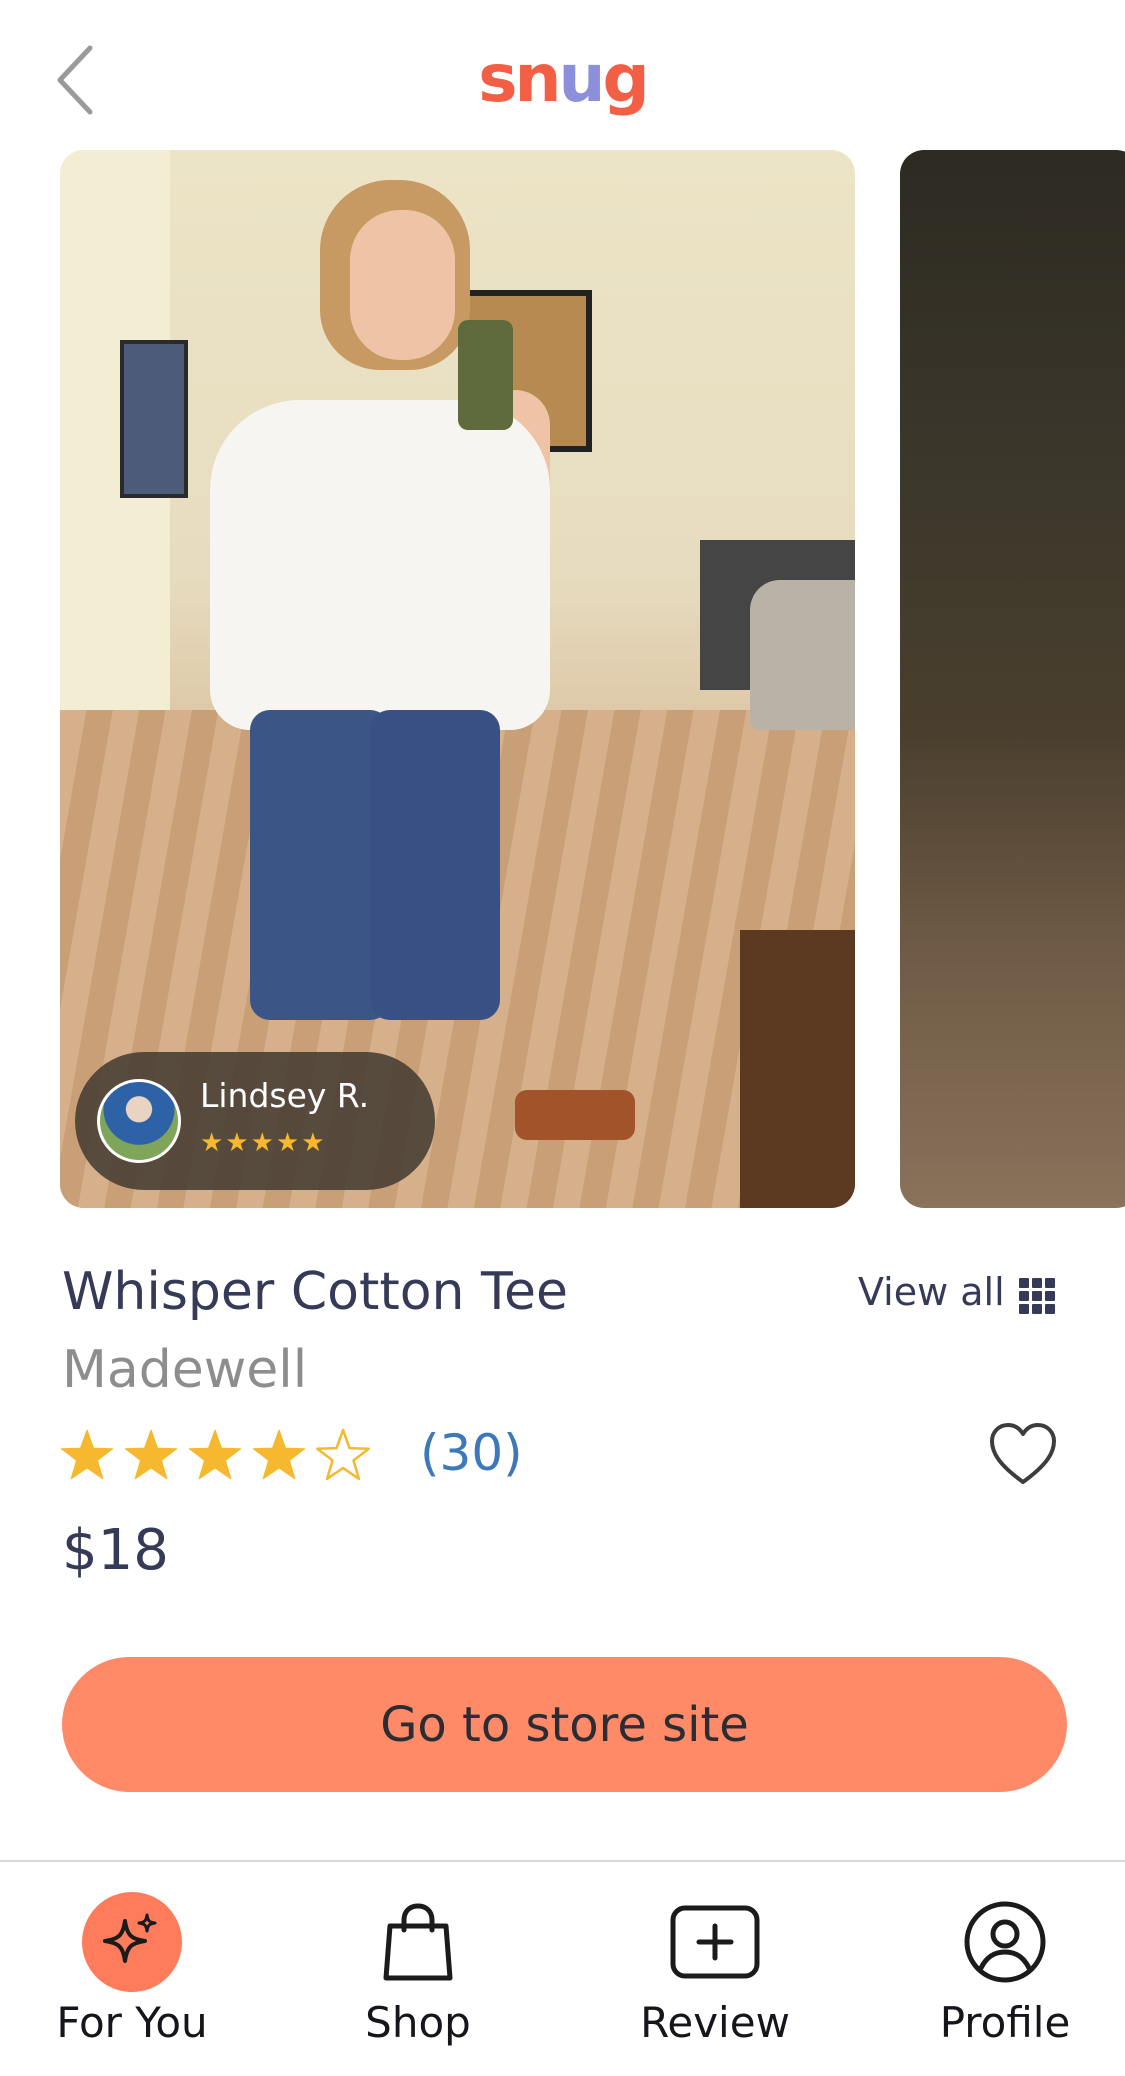 This screenshot has width=1125, height=2076. What do you see at coordinates (130, 1938) in the screenshot?
I see `sparkle-icon` at bounding box center [130, 1938].